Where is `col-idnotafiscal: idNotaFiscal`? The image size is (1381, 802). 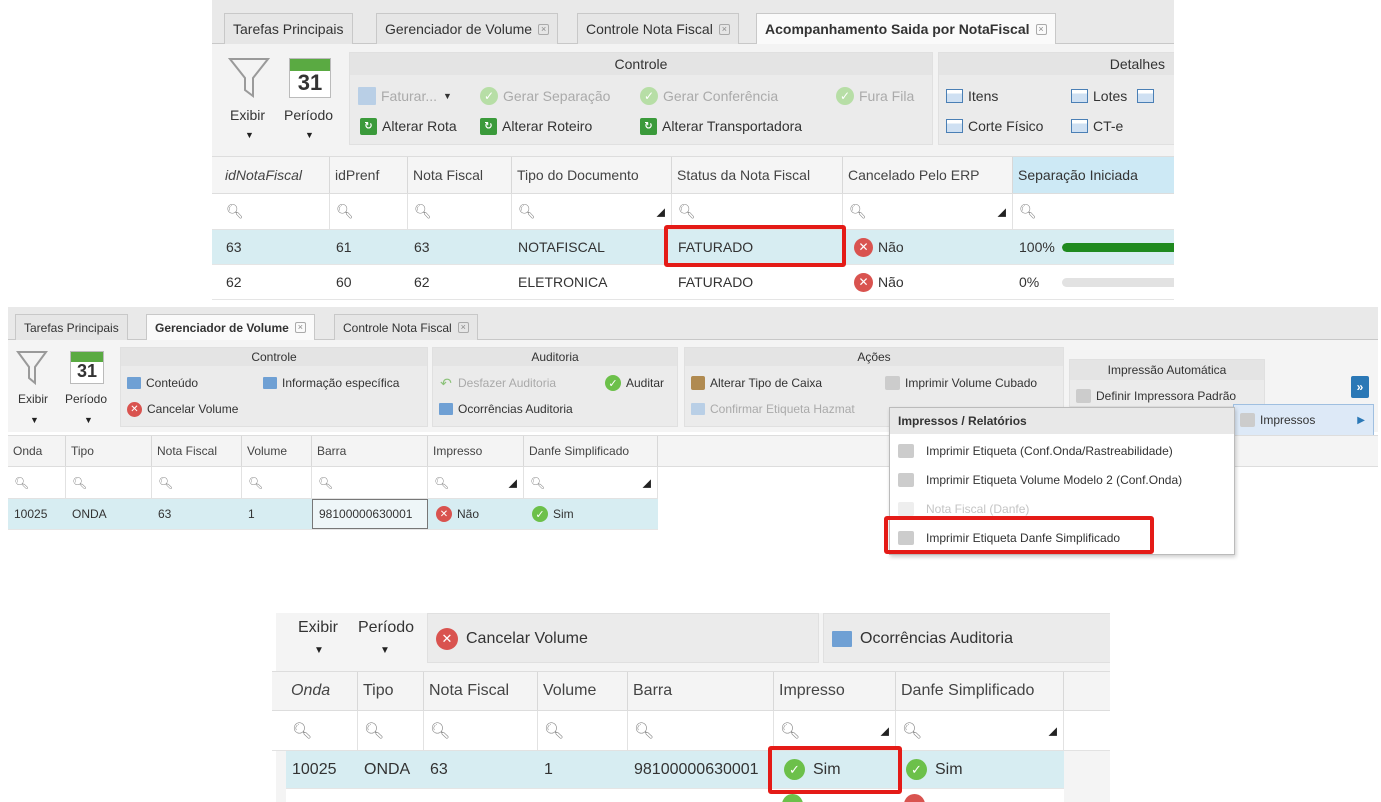
col-idnotafiscal: idNotaFiscal is located at coordinates (275, 175).